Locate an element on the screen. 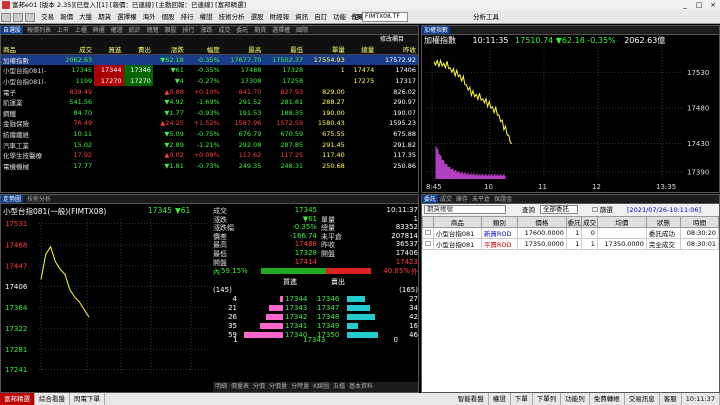 The height and width of the screenshot is (405, 720). tab-rank: 排行 is located at coordinates (188, 30).